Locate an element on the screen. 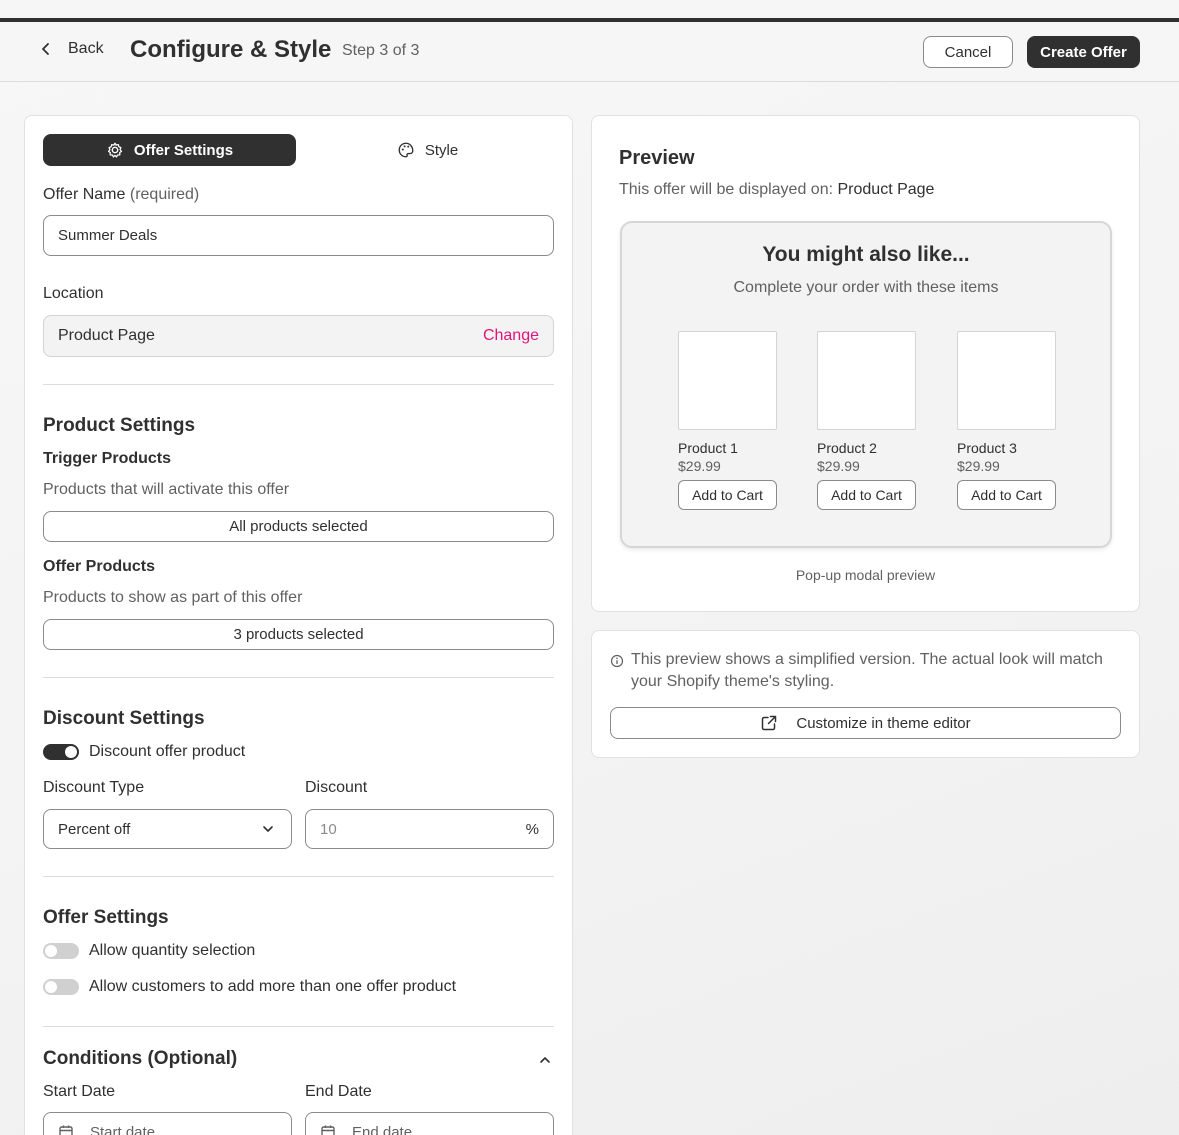 The image size is (1179, 1135). customize-label: Customize in theme editor is located at coordinates (883, 723).